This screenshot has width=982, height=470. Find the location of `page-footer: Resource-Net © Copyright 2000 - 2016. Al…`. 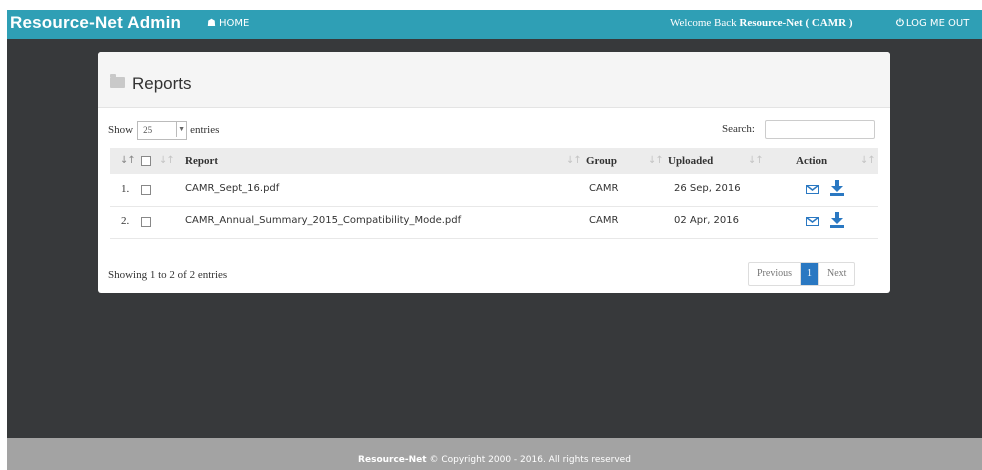

page-footer: Resource-Net © Copyright 2000 - 2016. Al… is located at coordinates (494, 454).